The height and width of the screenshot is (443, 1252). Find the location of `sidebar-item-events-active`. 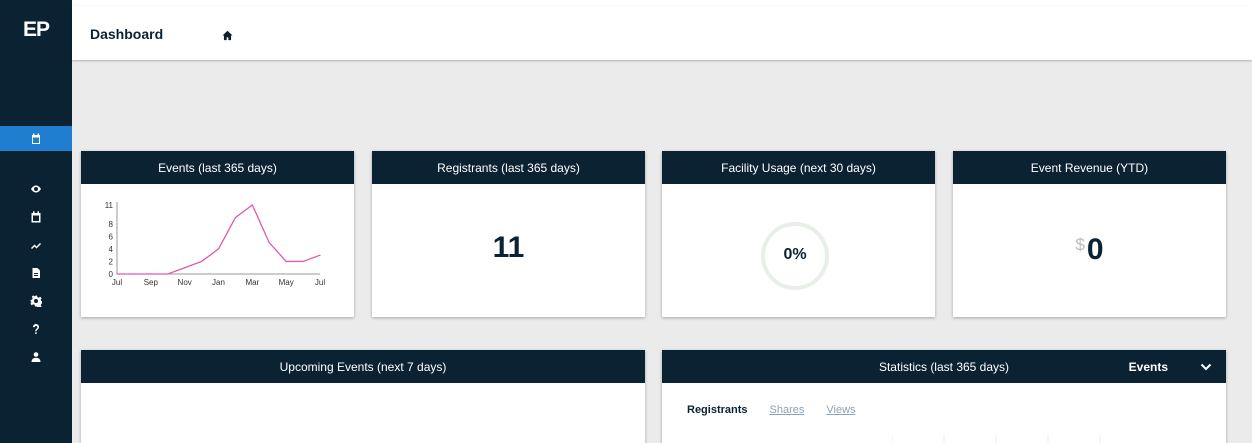

sidebar-item-events-active is located at coordinates (36, 138).